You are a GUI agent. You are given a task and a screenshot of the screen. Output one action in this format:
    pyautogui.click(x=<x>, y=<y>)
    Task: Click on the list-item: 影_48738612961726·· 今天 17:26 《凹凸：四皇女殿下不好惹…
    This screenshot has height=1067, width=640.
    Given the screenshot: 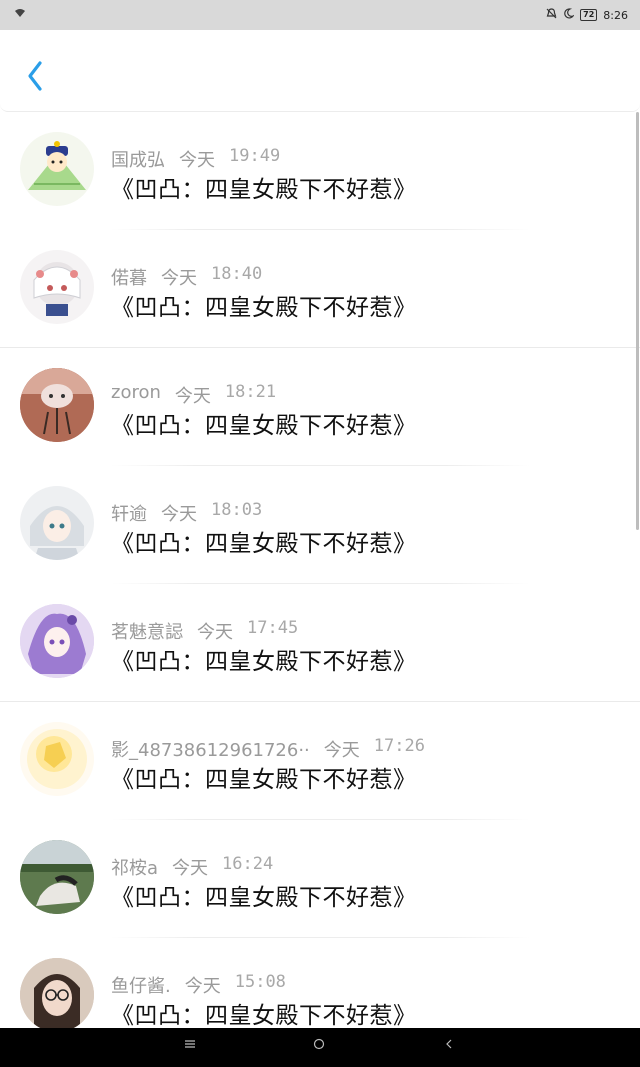 What is the action you would take?
    pyautogui.click(x=320, y=761)
    